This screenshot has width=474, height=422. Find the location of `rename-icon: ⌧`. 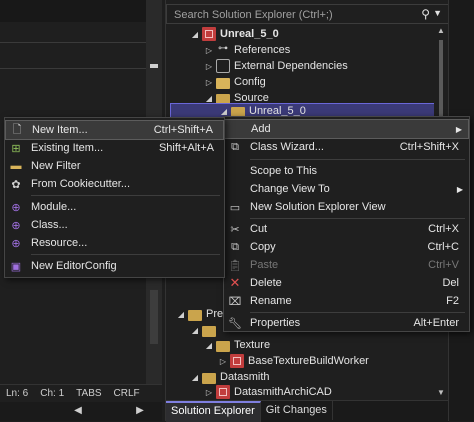

rename-icon: ⌧ is located at coordinates (235, 301).